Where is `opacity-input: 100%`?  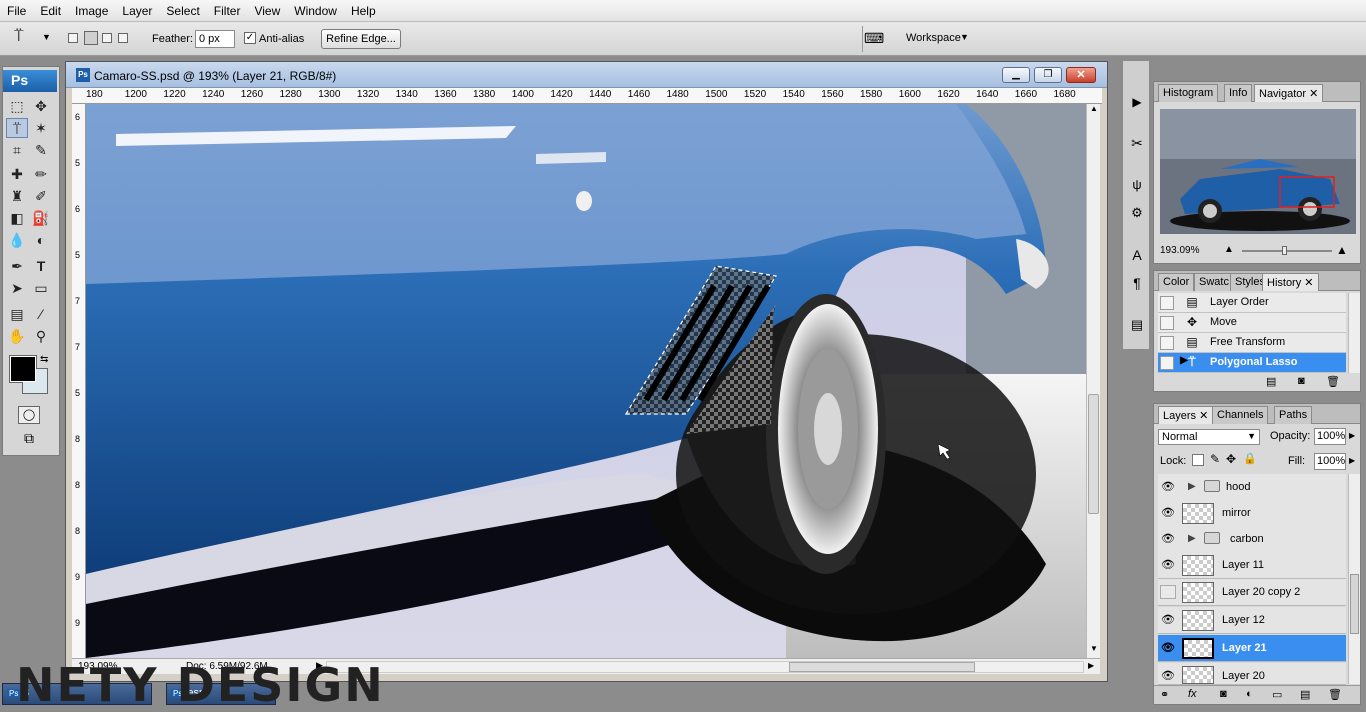
opacity-input: 100% is located at coordinates (1330, 436).